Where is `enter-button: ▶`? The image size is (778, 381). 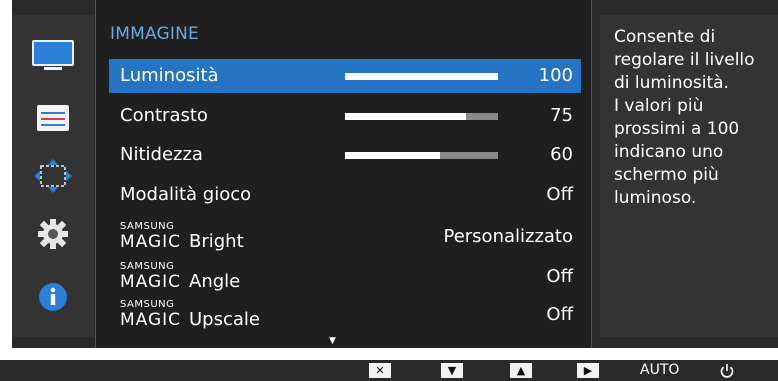 enter-button: ▶ is located at coordinates (588, 370).